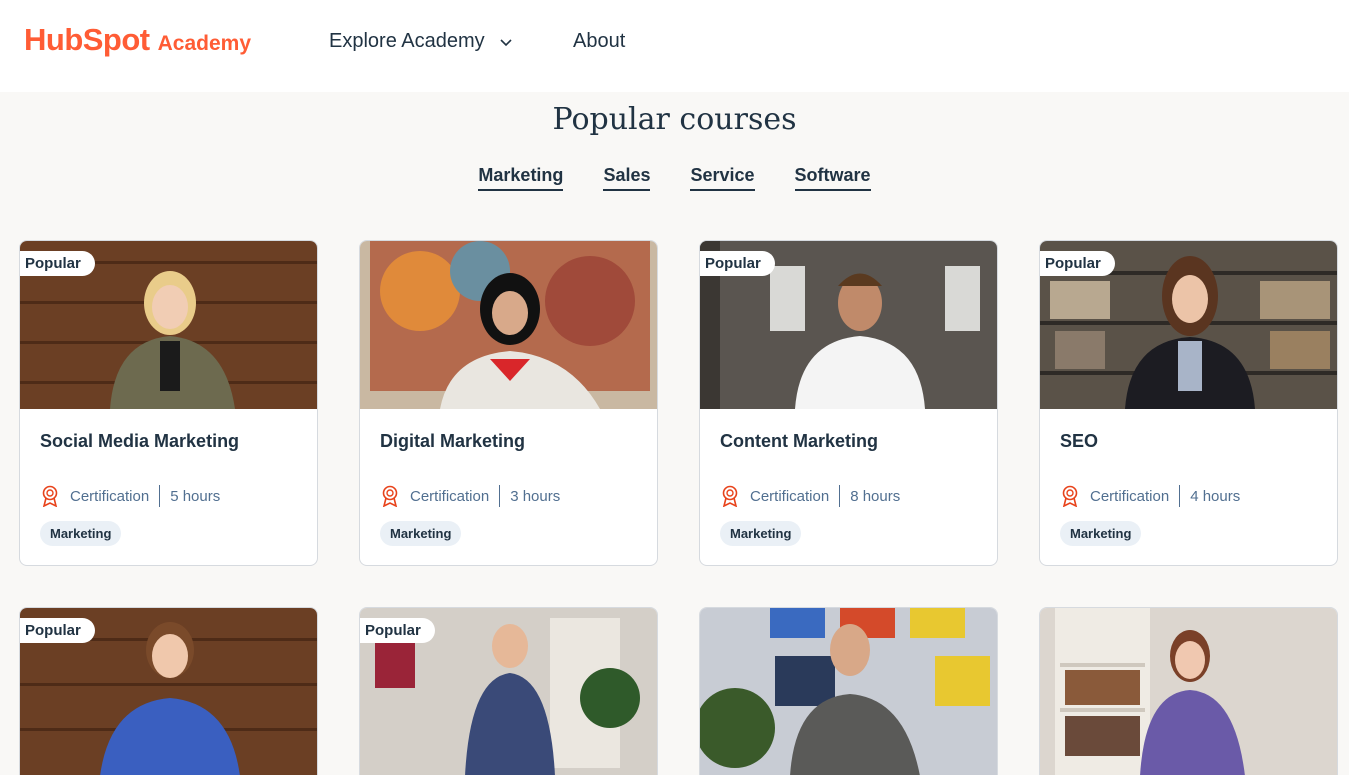 Image resolution: width=1349 pixels, height=775 pixels. What do you see at coordinates (204, 43) in the screenshot?
I see `logo-academy-text: Academy` at bounding box center [204, 43].